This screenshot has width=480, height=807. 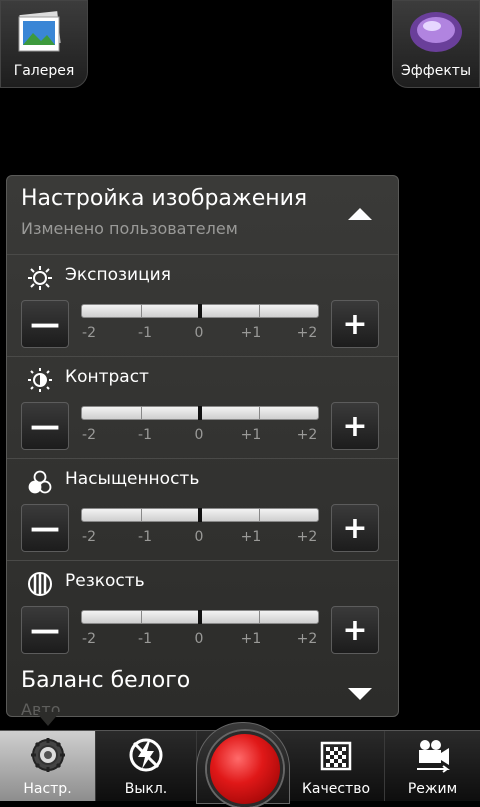 I want to click on tab-settings-label: Настр., so click(x=47, y=789).